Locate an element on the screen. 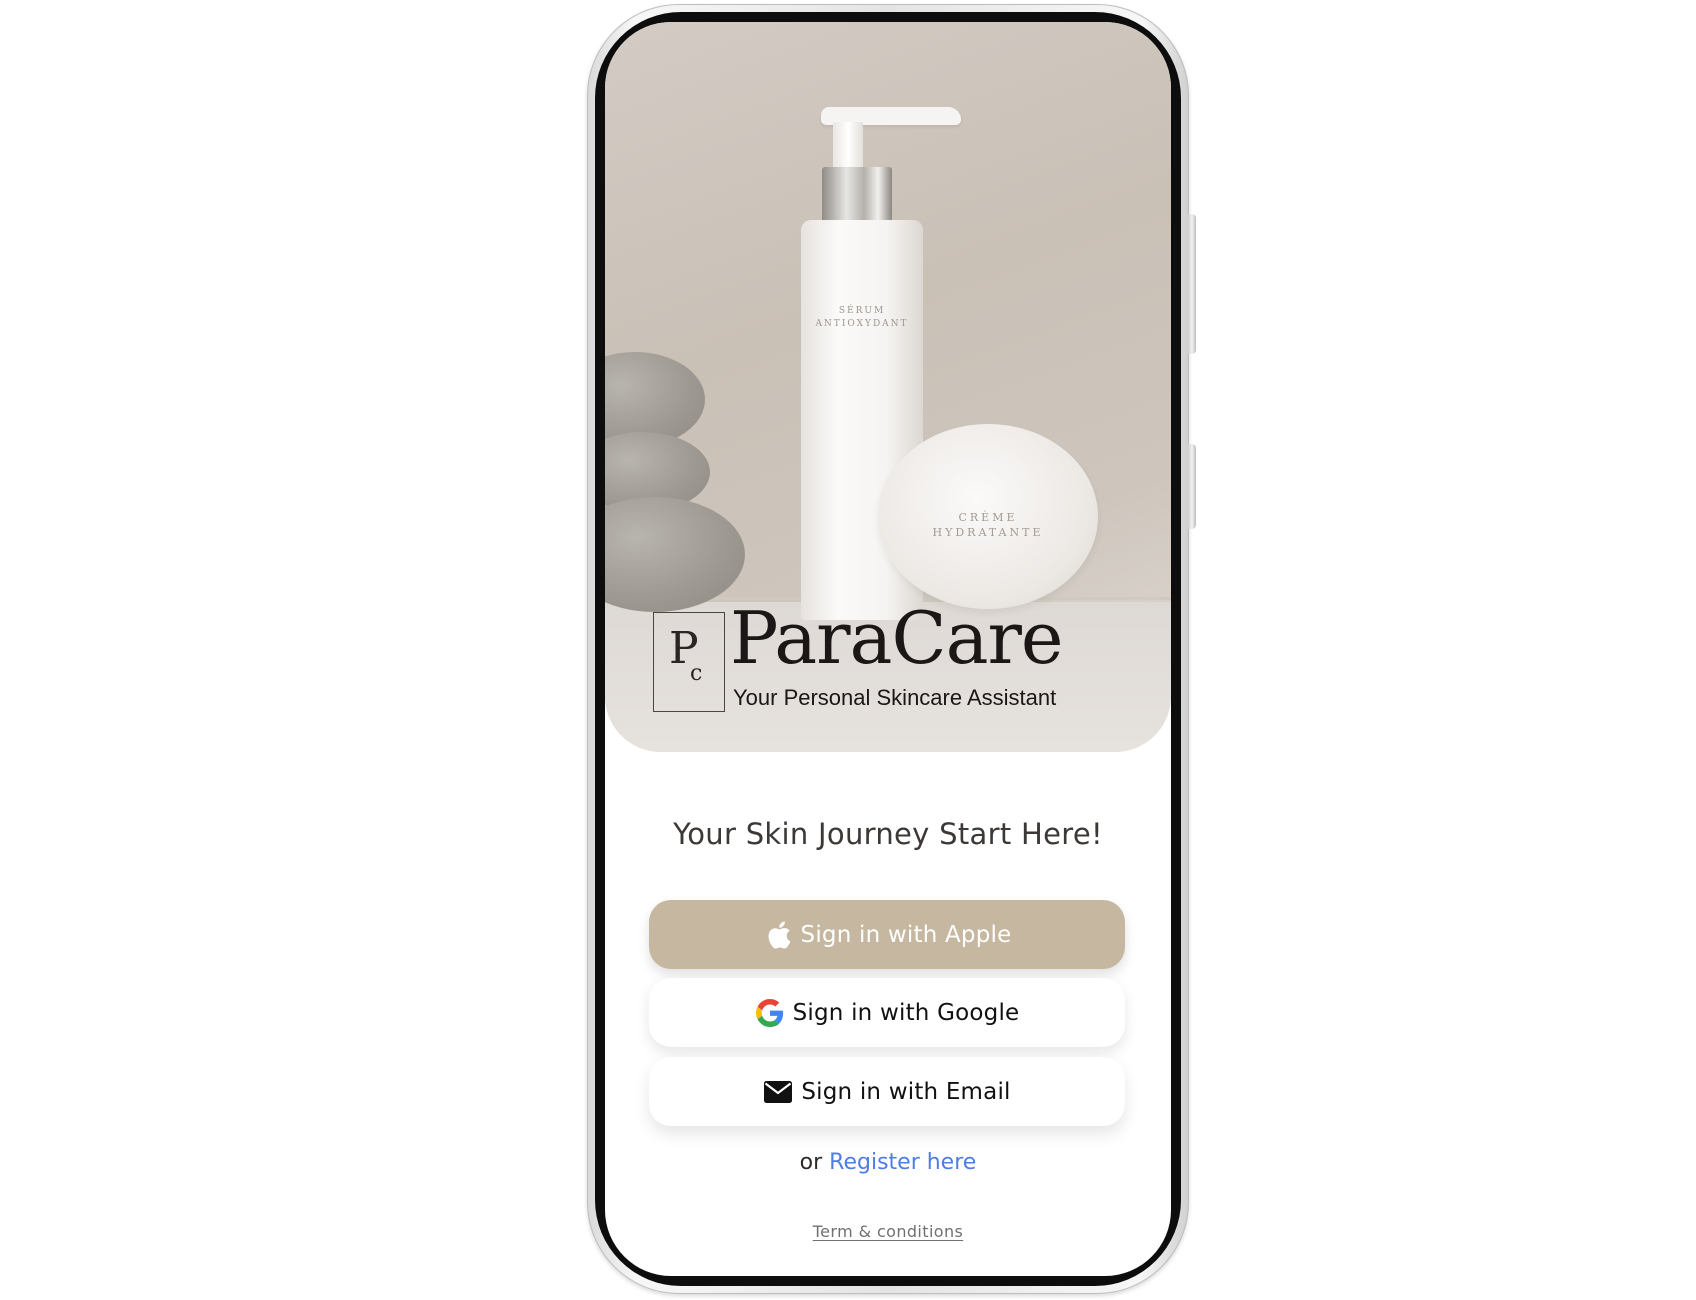 The width and height of the screenshot is (1696, 1300). bottle-pump-neck is located at coordinates (848, 144).